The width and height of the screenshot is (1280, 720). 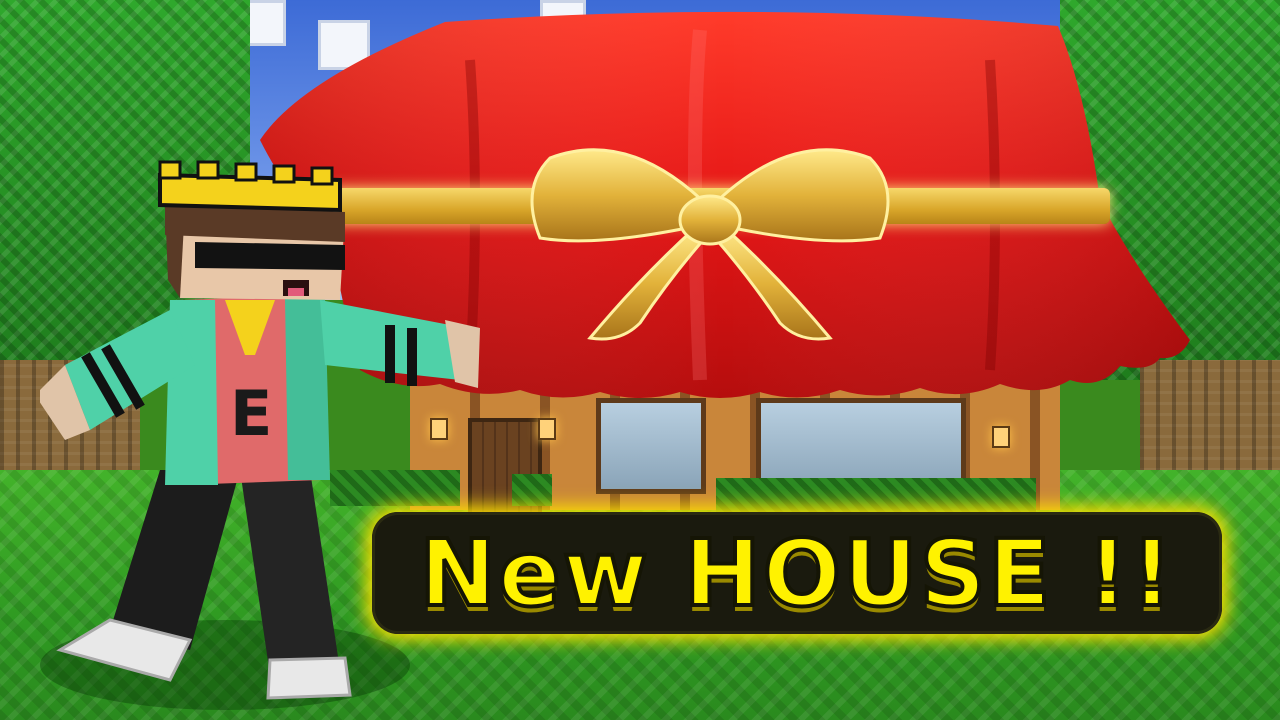 What do you see at coordinates (251, 413) in the screenshot?
I see `shirt-letter: E` at bounding box center [251, 413].